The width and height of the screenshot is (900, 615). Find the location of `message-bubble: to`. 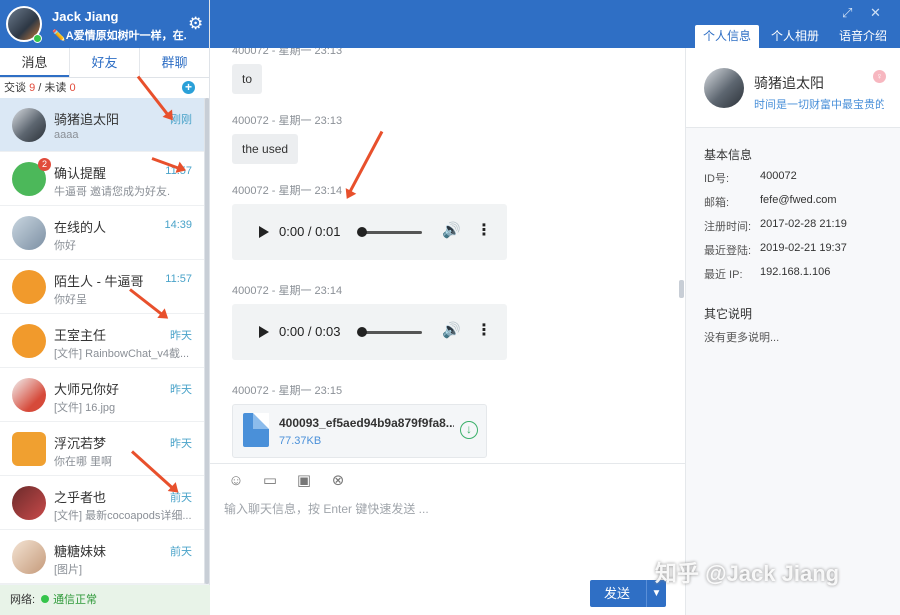

message-bubble: to is located at coordinates (247, 79).